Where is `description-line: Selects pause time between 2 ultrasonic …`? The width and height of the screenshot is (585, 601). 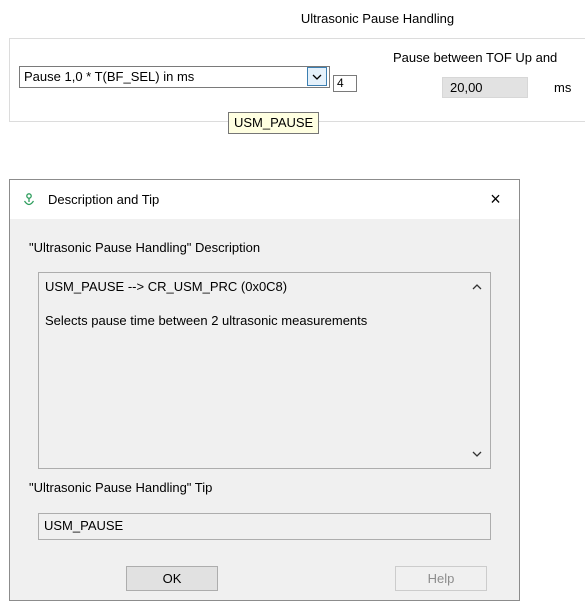 description-line: Selects pause time between 2 ultrasonic … is located at coordinates (206, 320).